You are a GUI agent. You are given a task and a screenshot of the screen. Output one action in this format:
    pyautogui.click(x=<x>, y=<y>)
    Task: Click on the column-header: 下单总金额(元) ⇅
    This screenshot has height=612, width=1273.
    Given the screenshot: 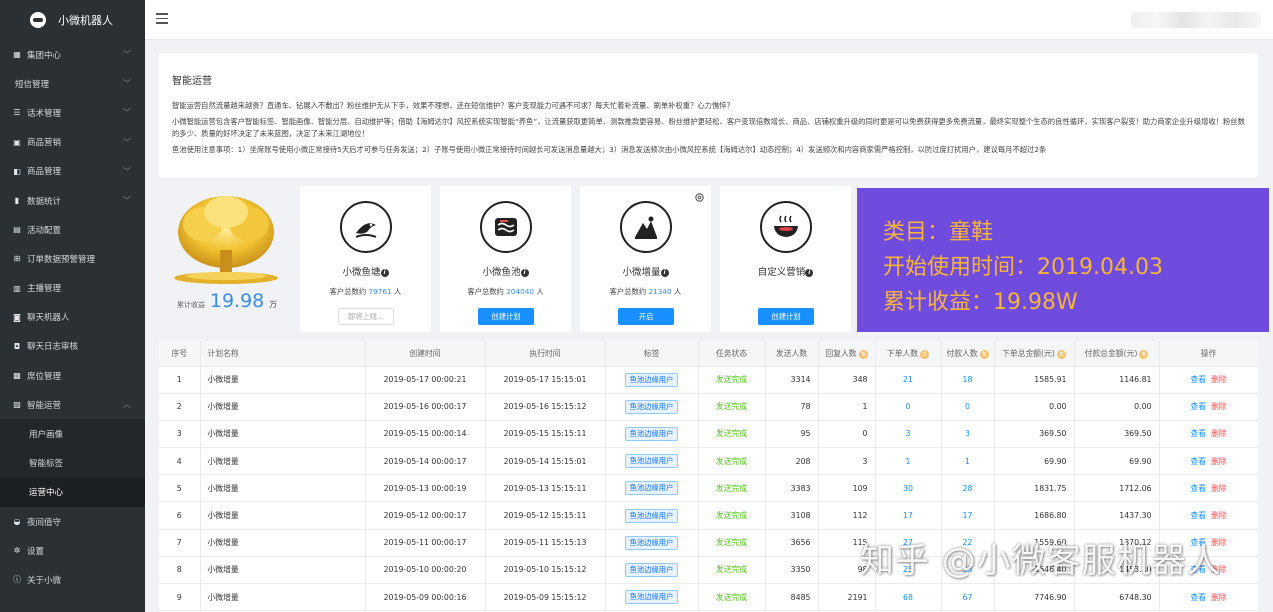 What is the action you would take?
    pyautogui.click(x=1034, y=354)
    